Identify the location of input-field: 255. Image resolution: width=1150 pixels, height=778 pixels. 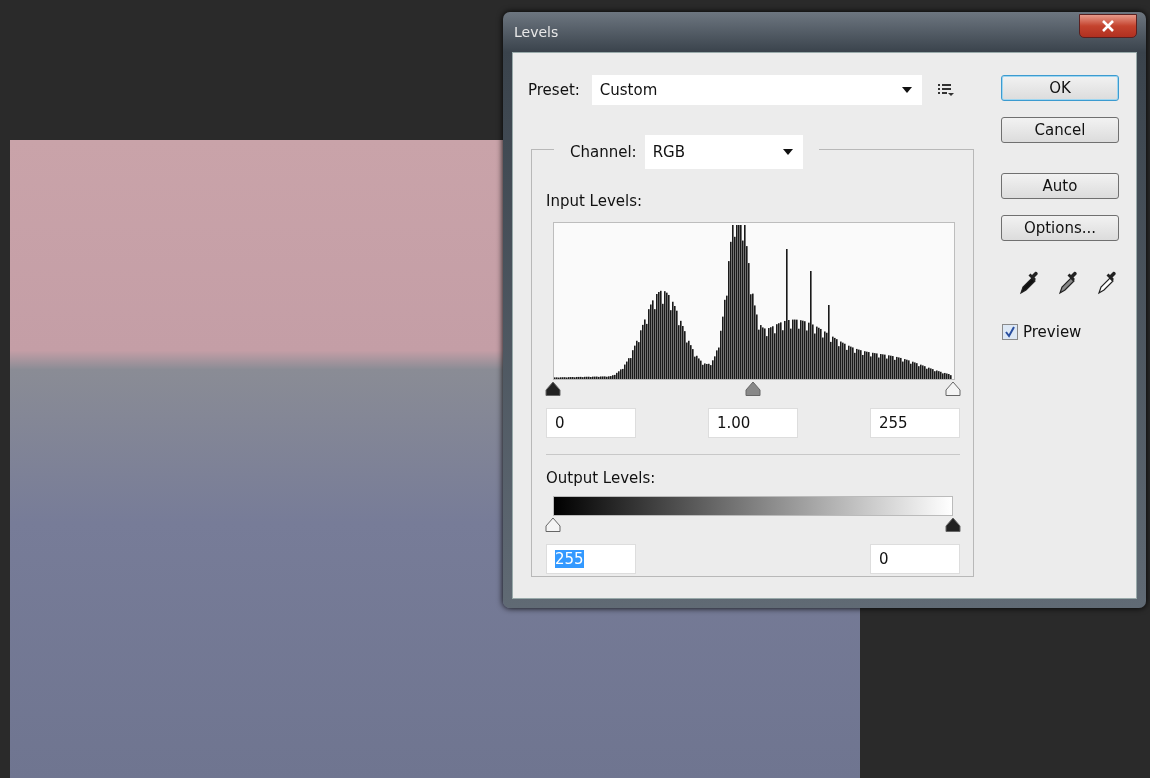
(915, 422).